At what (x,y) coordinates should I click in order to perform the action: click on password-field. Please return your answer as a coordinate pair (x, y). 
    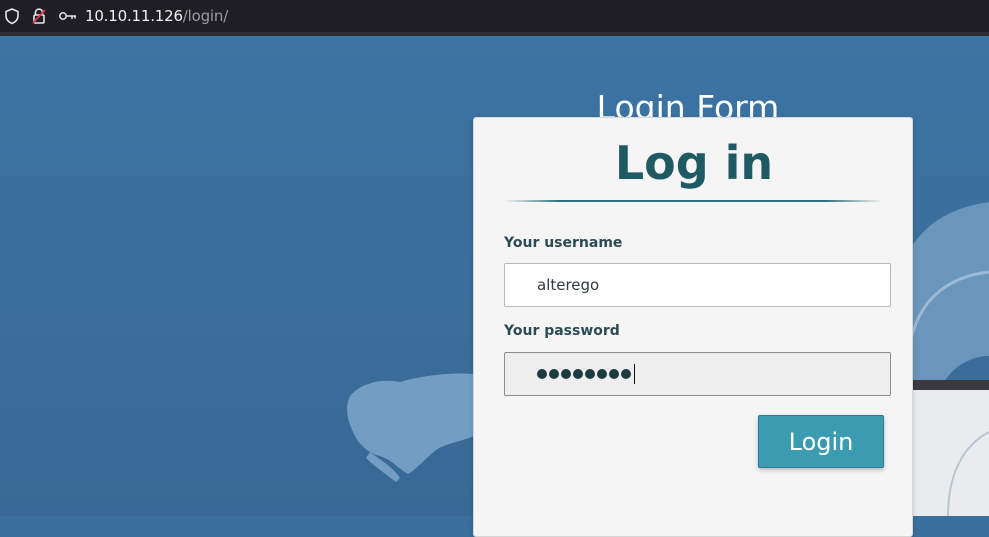
    Looking at the image, I should click on (697, 374).